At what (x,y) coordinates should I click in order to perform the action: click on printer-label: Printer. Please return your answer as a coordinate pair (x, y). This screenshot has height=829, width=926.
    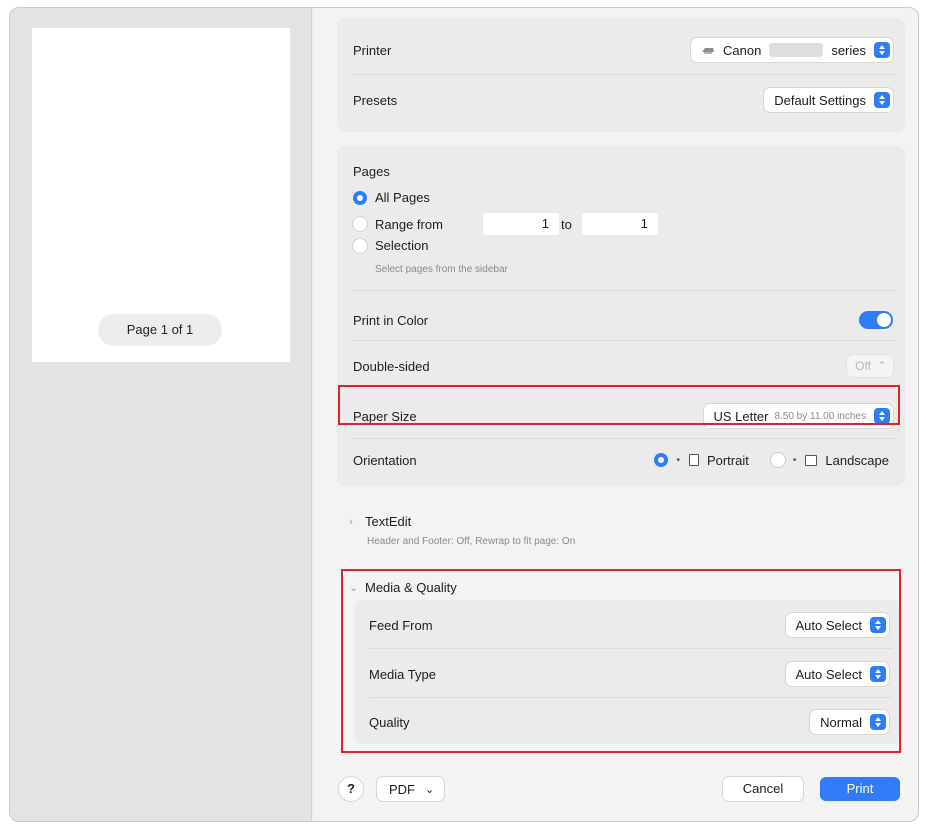
    Looking at the image, I should click on (372, 50).